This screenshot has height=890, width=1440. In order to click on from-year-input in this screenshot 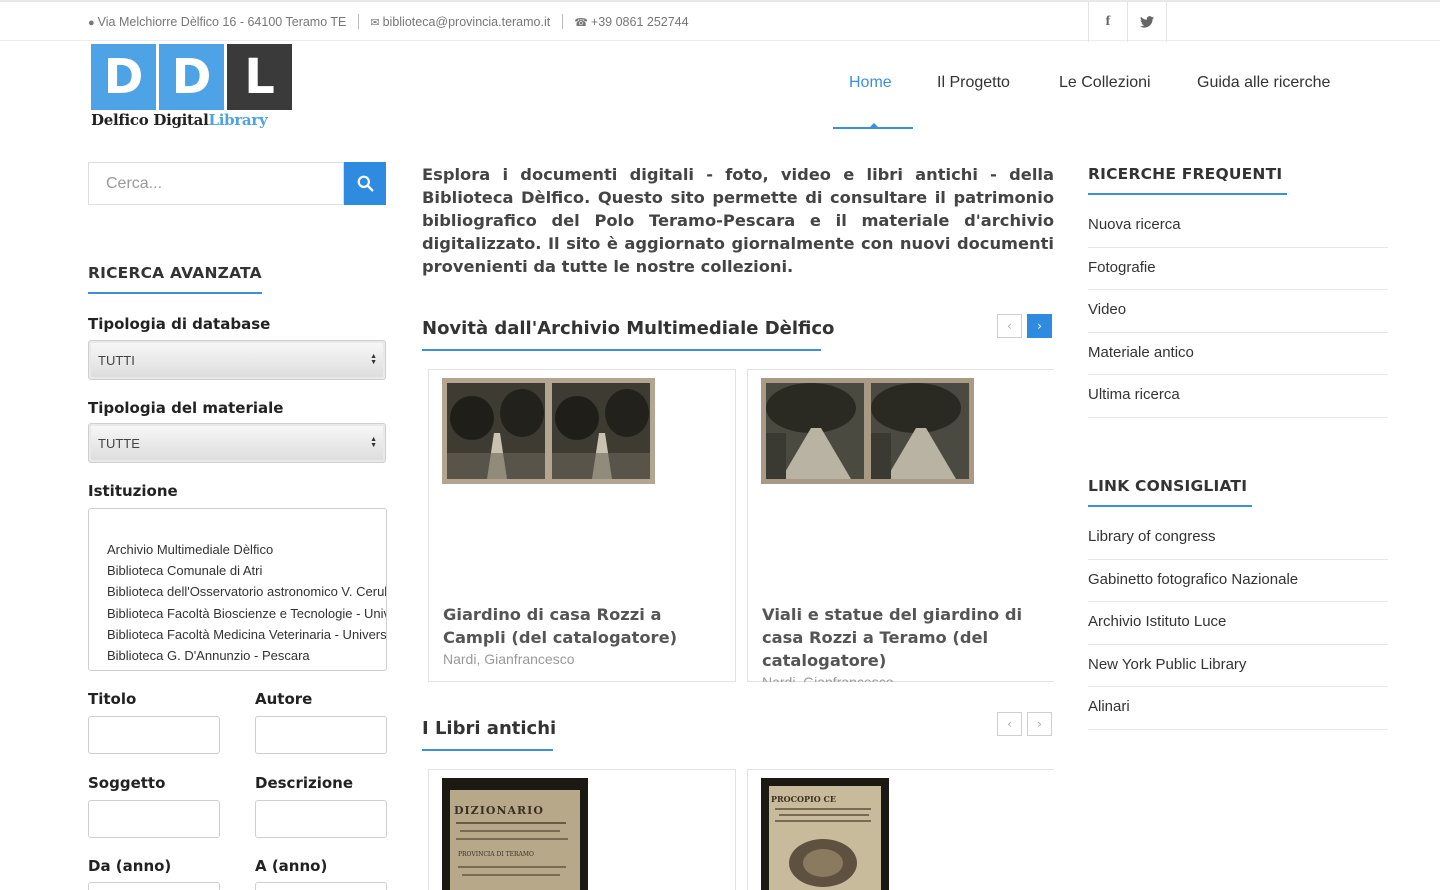, I will do `click(154, 886)`.